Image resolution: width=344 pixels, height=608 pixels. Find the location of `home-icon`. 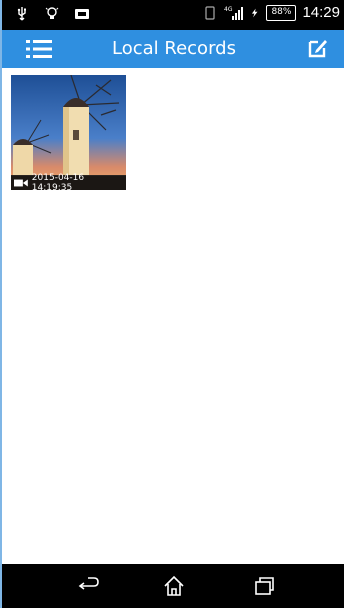

home-icon is located at coordinates (174, 586).